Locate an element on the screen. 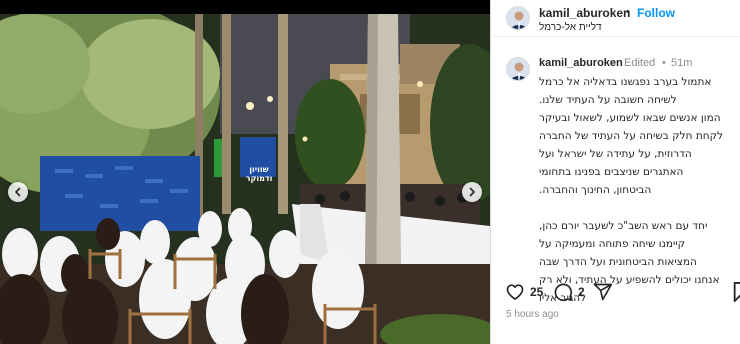 Image resolution: width=740 pixels, height=344 pixels. top-black-bar is located at coordinates (245, 7).